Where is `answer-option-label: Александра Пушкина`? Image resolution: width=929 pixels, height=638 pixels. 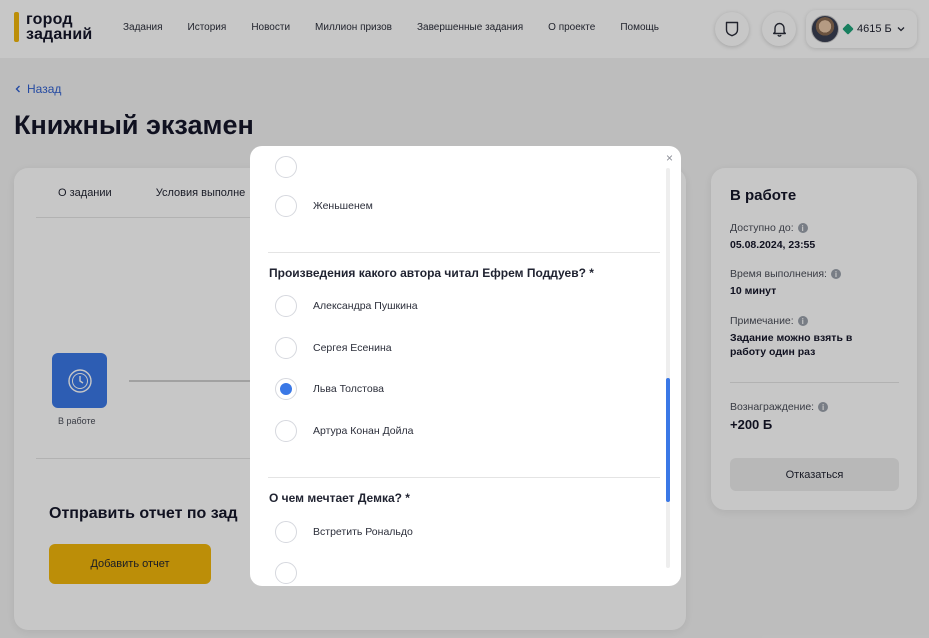 answer-option-label: Александра Пушкина is located at coordinates (365, 306).